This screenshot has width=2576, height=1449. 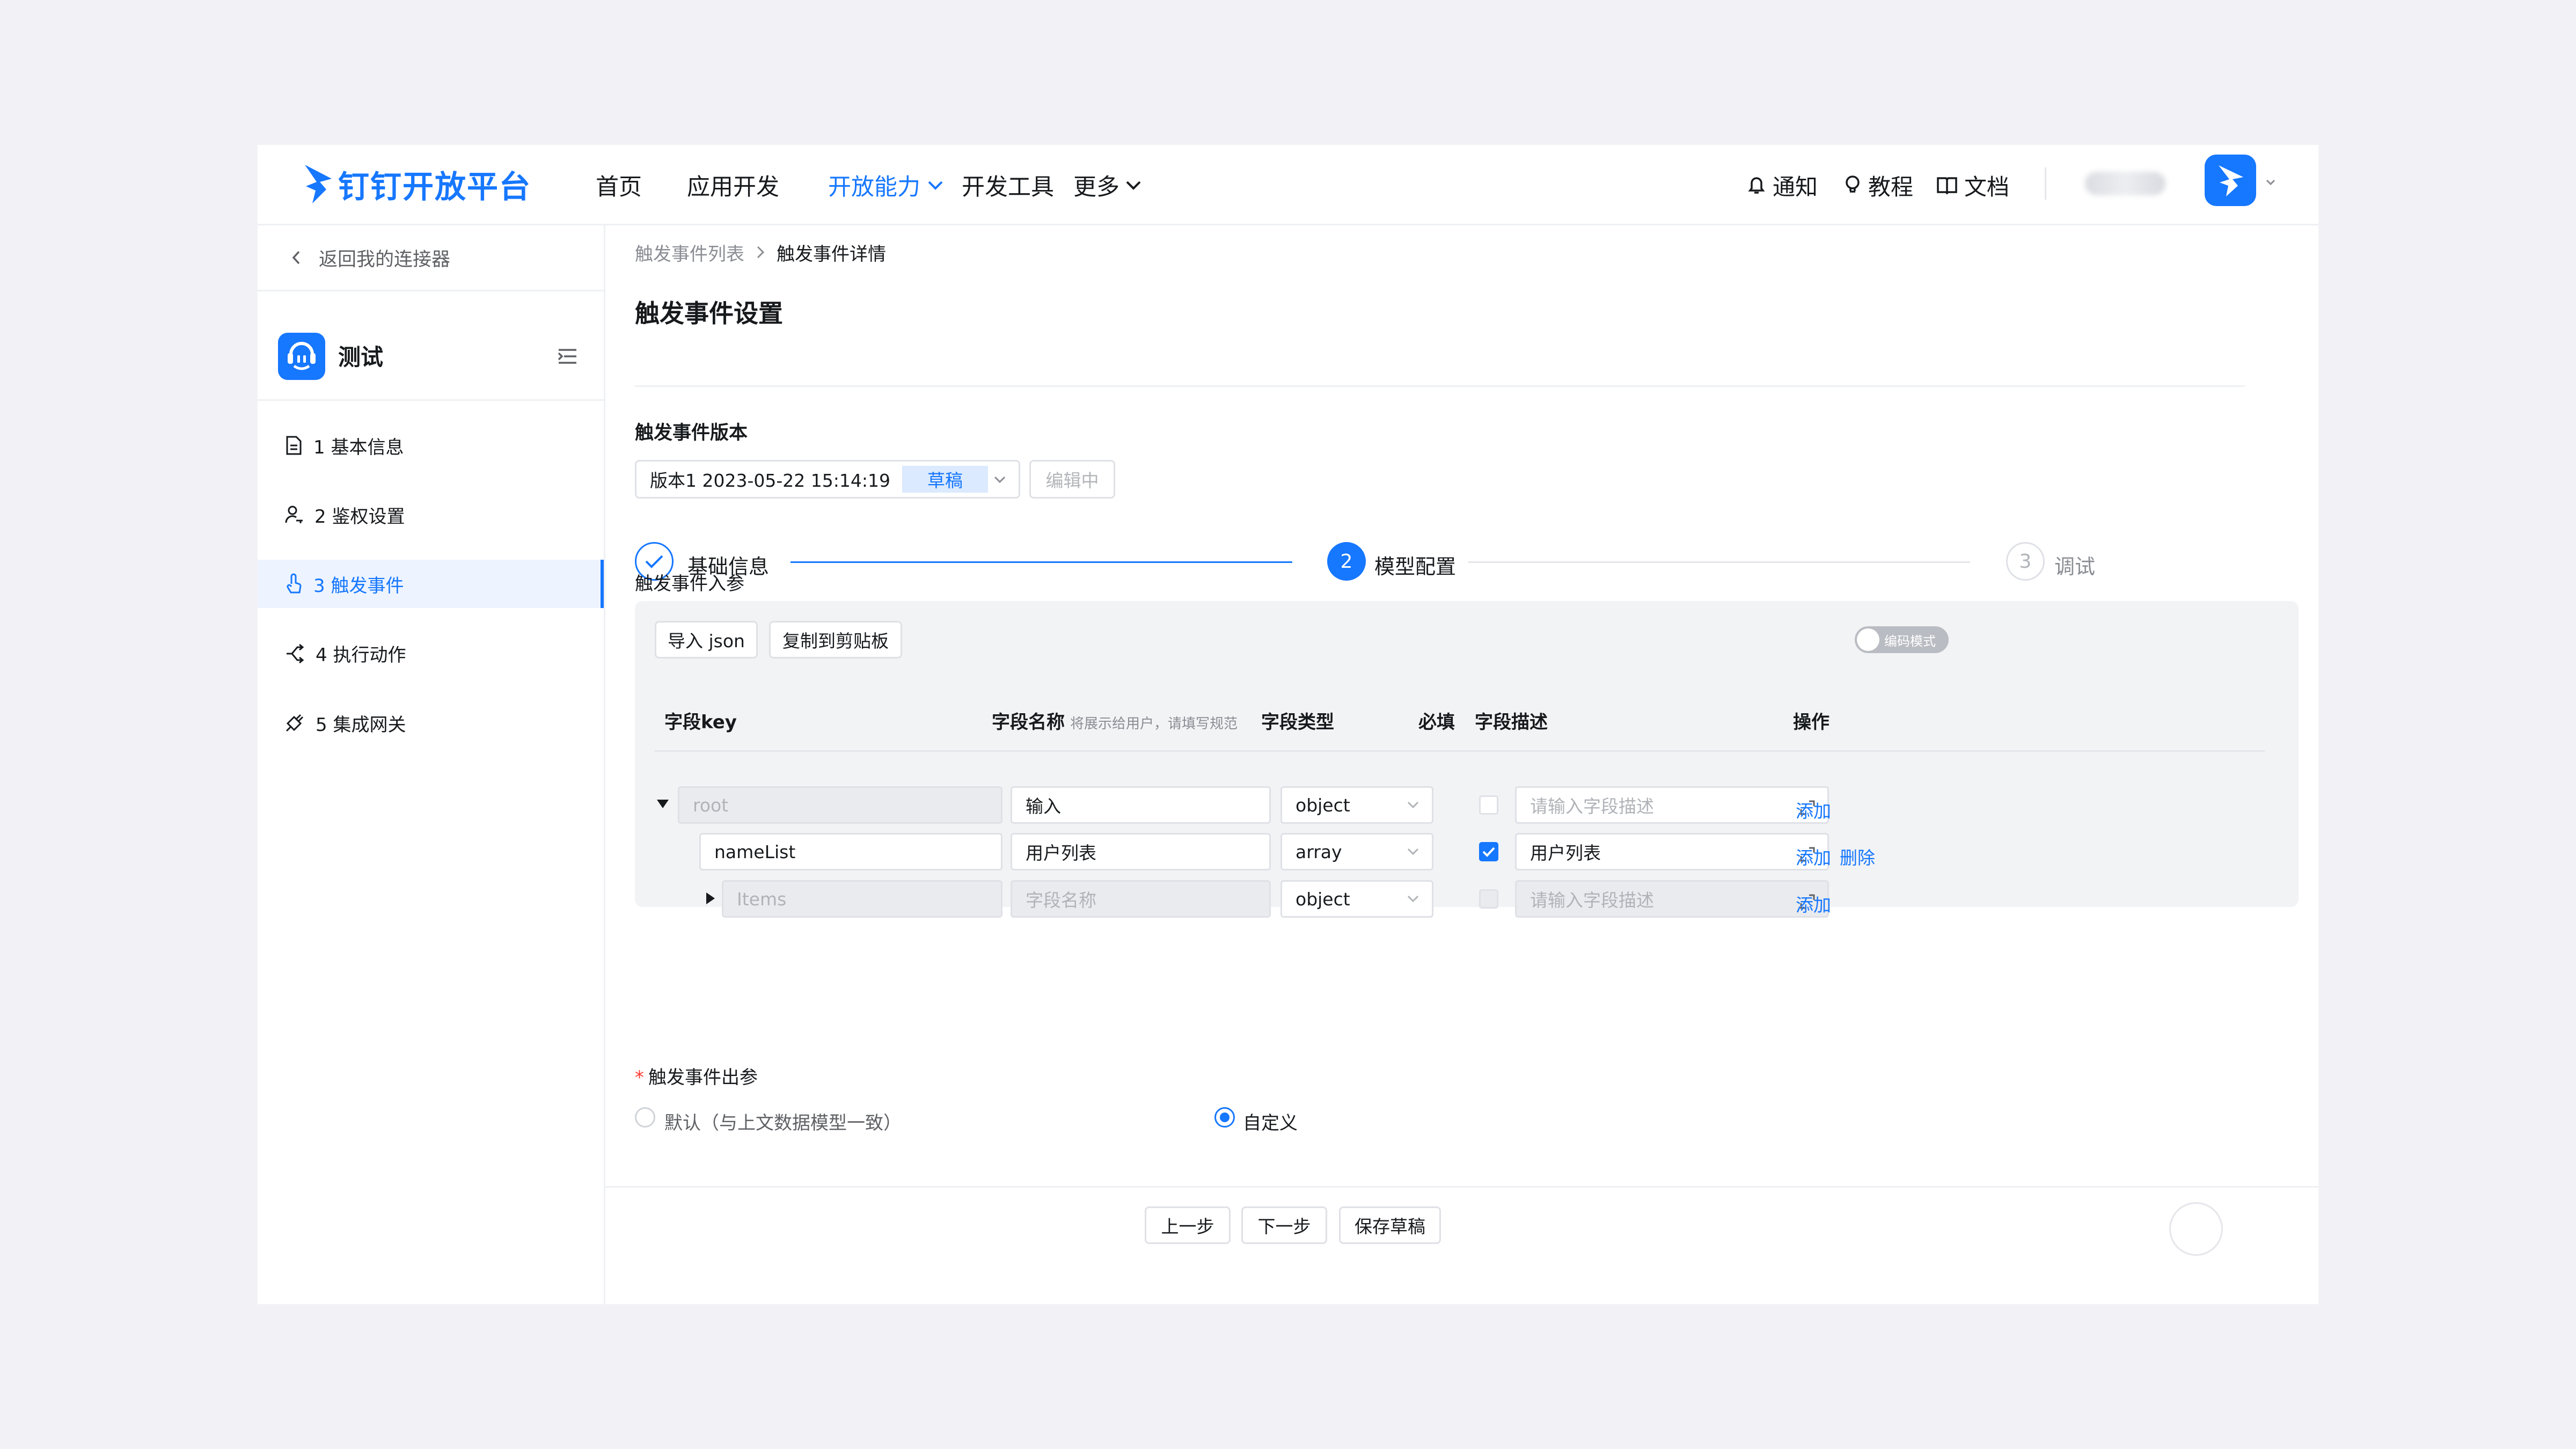 What do you see at coordinates (703, 1077) in the screenshot?
I see `output-params-heading-label: 触发事件出参` at bounding box center [703, 1077].